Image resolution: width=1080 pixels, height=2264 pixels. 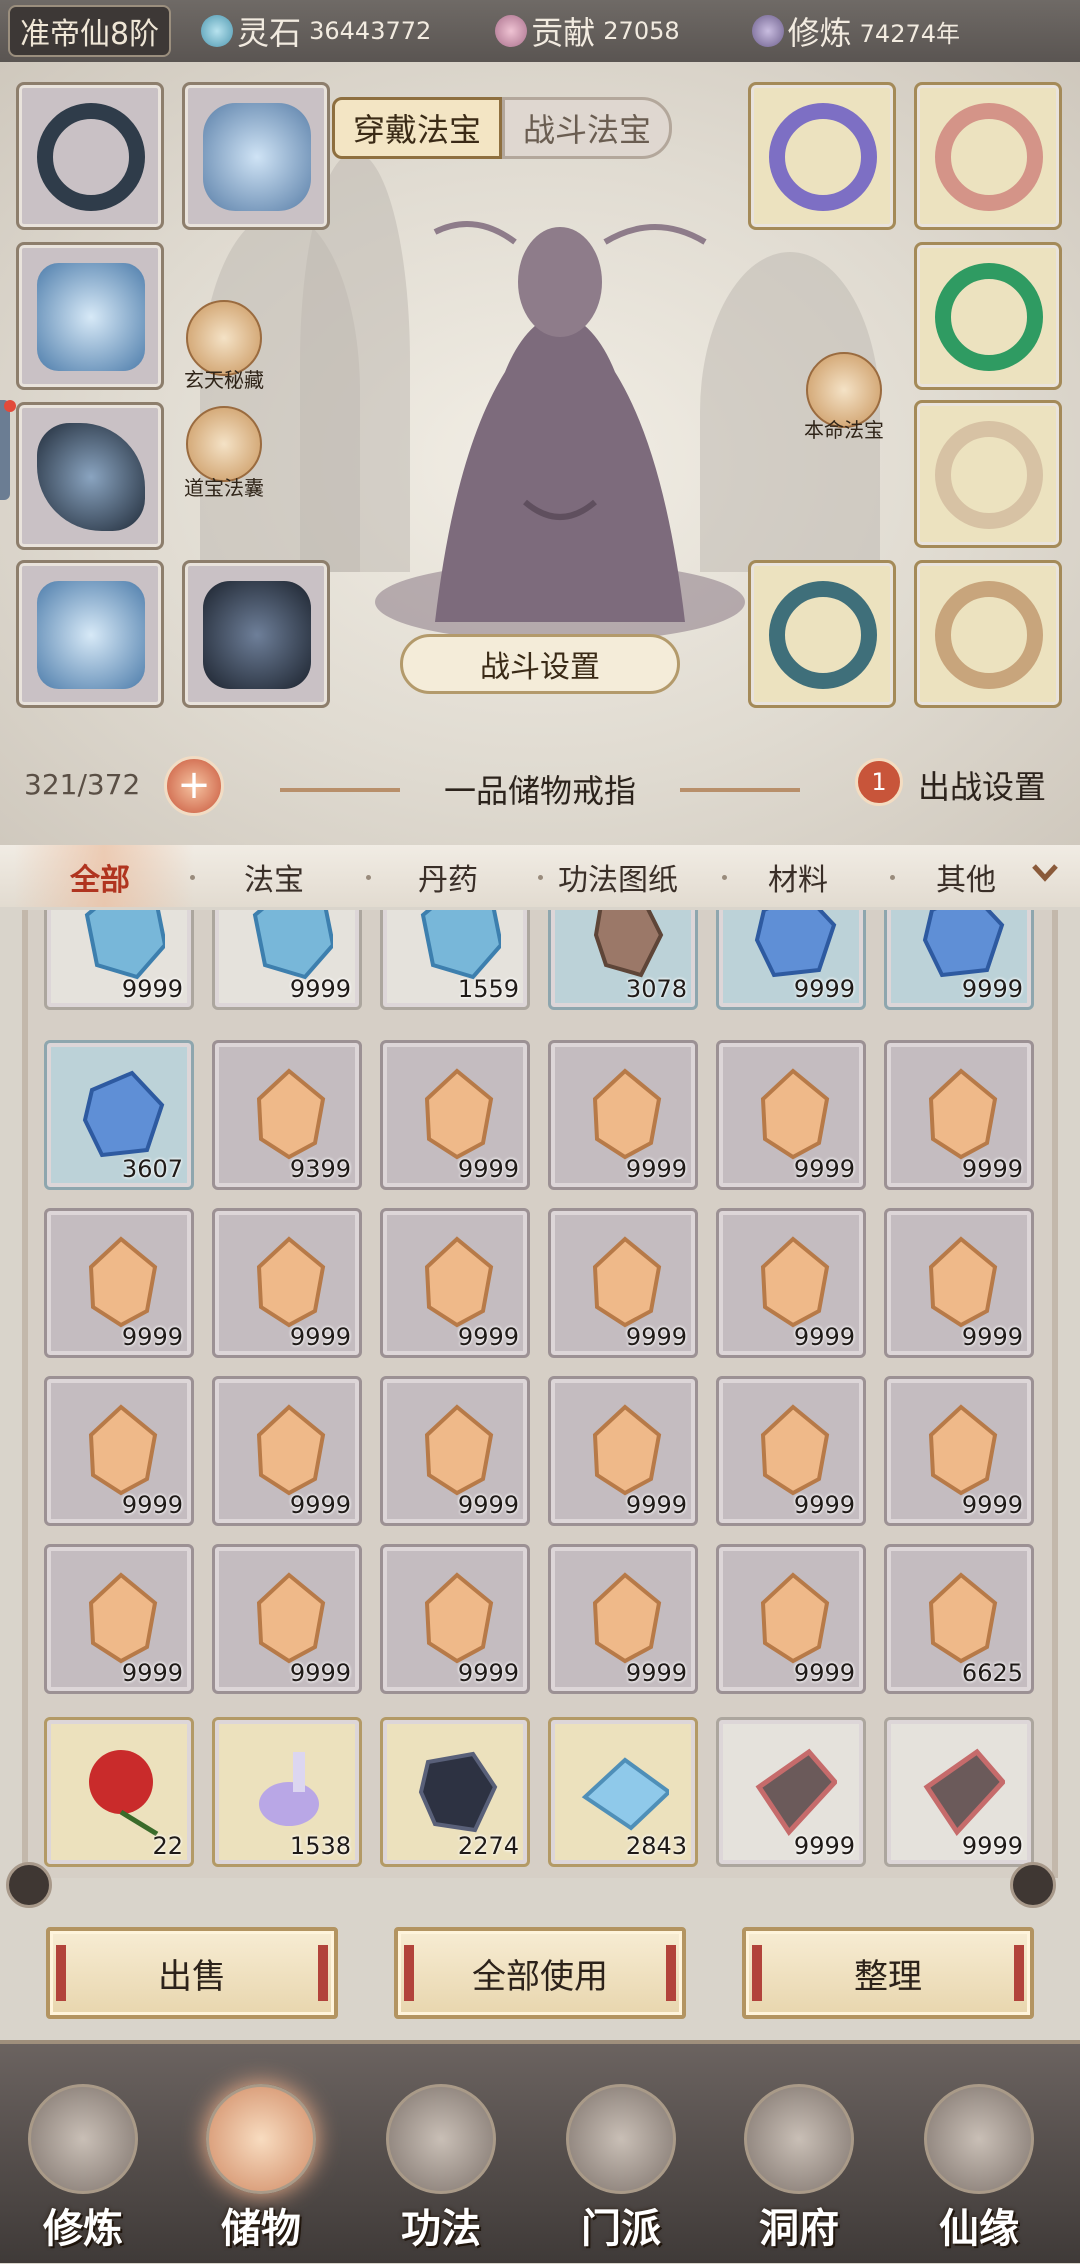 I want to click on item-quantity: 2843, so click(x=656, y=1846).